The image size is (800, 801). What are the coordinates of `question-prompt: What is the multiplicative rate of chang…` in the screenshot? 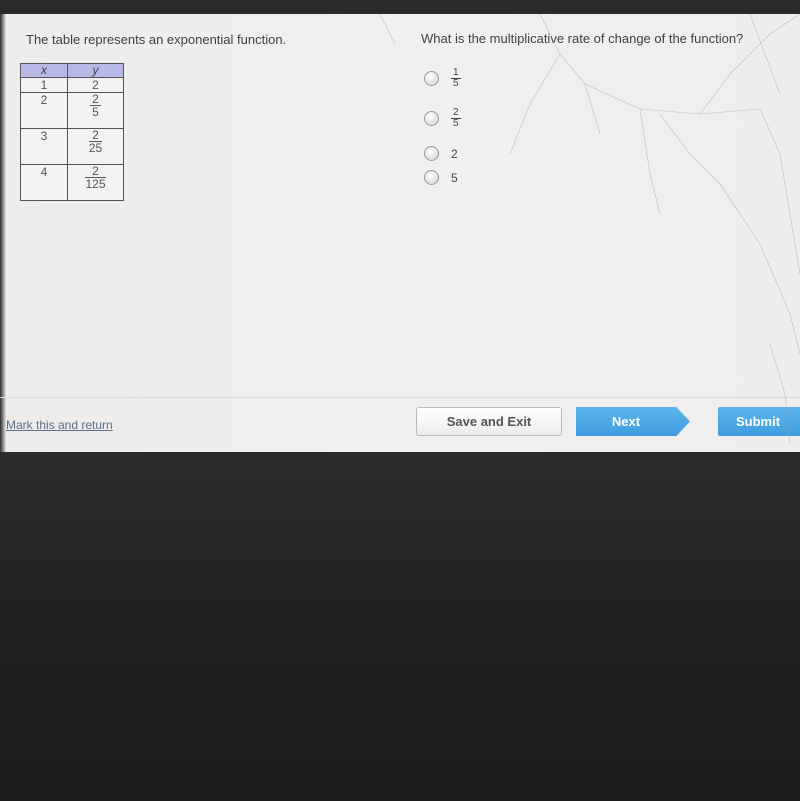 It's located at (582, 38).